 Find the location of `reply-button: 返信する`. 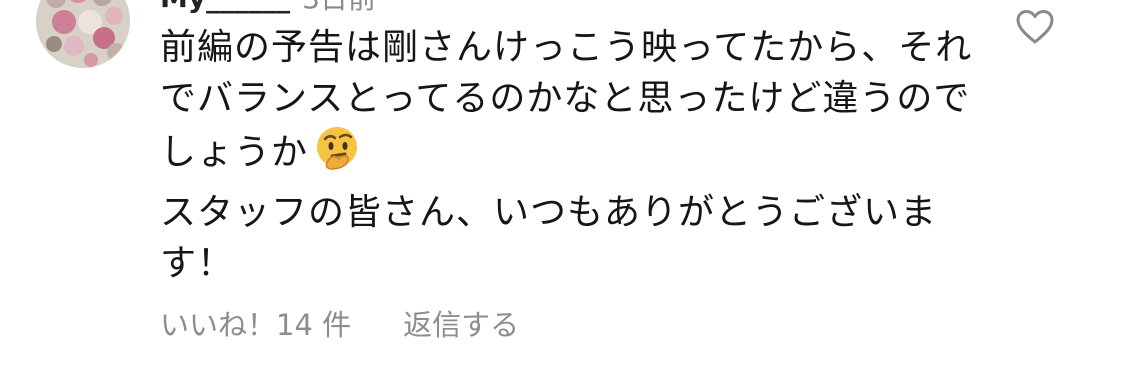

reply-button: 返信する is located at coordinates (461, 323).